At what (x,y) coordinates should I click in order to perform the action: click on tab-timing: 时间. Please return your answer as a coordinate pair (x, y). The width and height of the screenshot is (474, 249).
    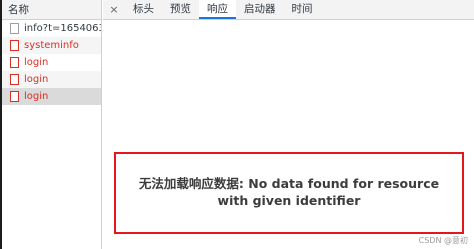
    Looking at the image, I should click on (302, 9).